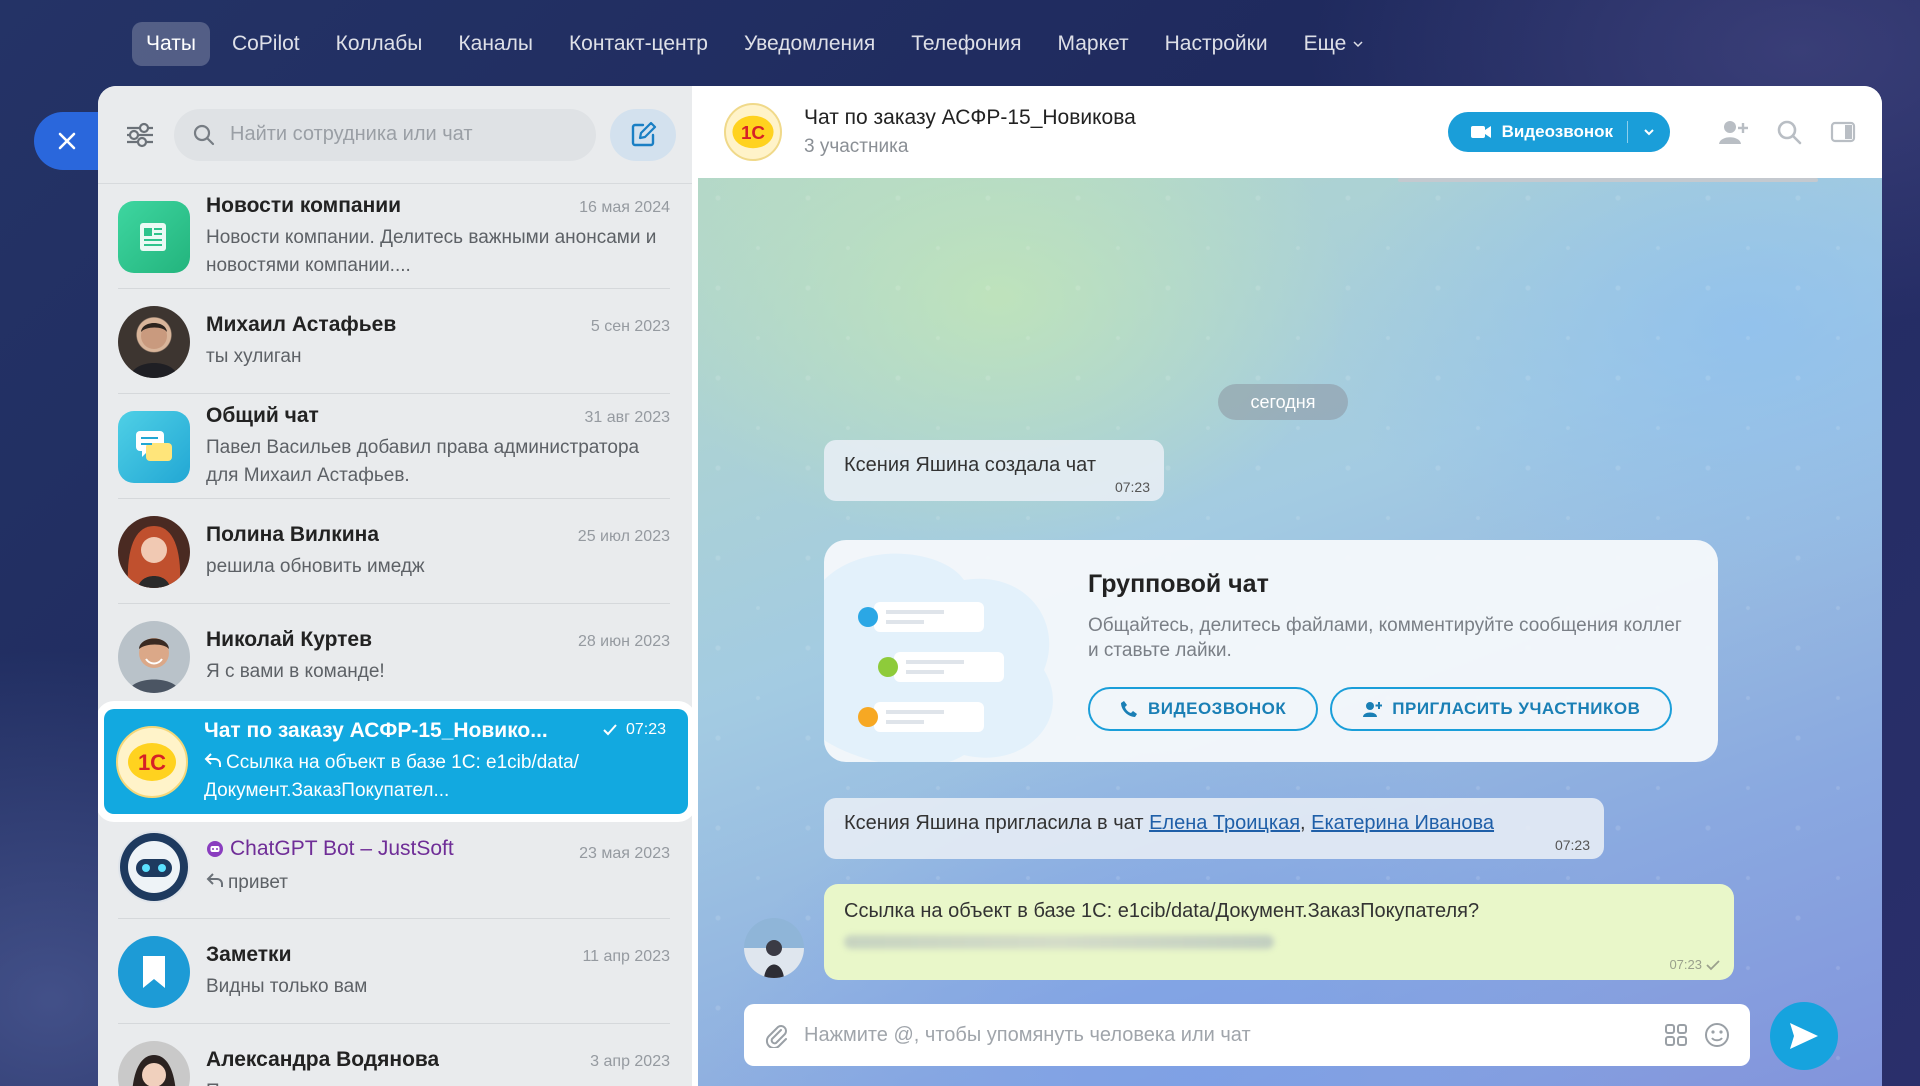  I want to click on nav-telephony: Телефония, so click(966, 44).